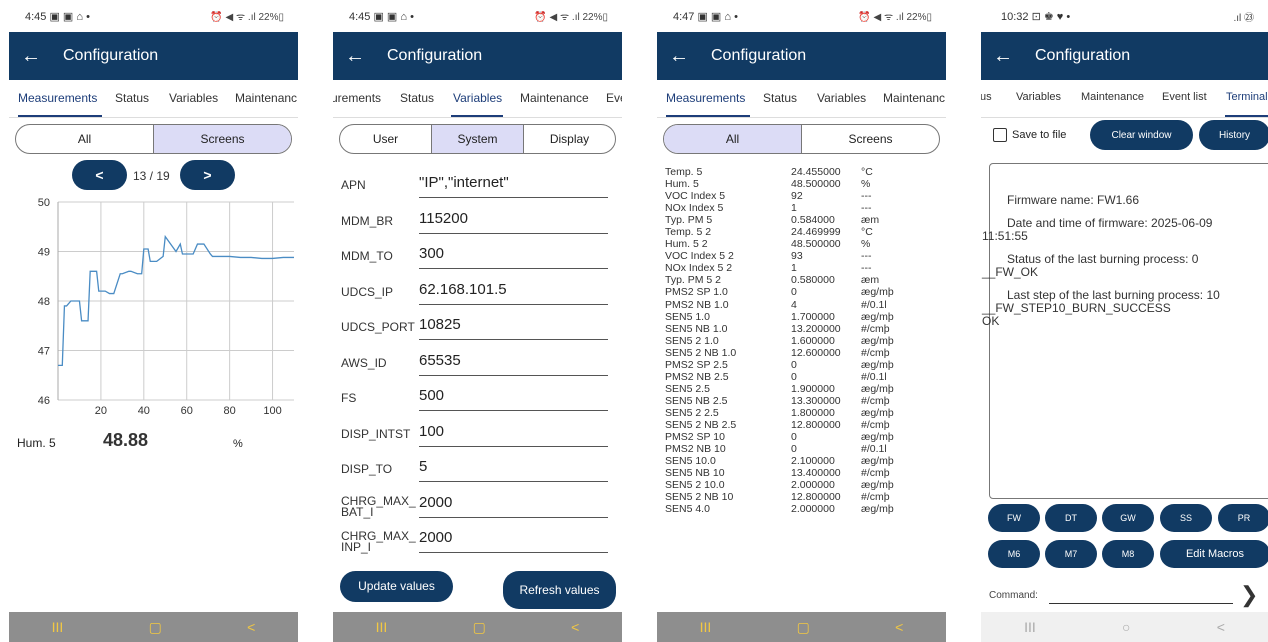 Image resolution: width=1268 pixels, height=642 pixels. What do you see at coordinates (1071, 518) in the screenshot?
I see `macro-dt-button: DT` at bounding box center [1071, 518].